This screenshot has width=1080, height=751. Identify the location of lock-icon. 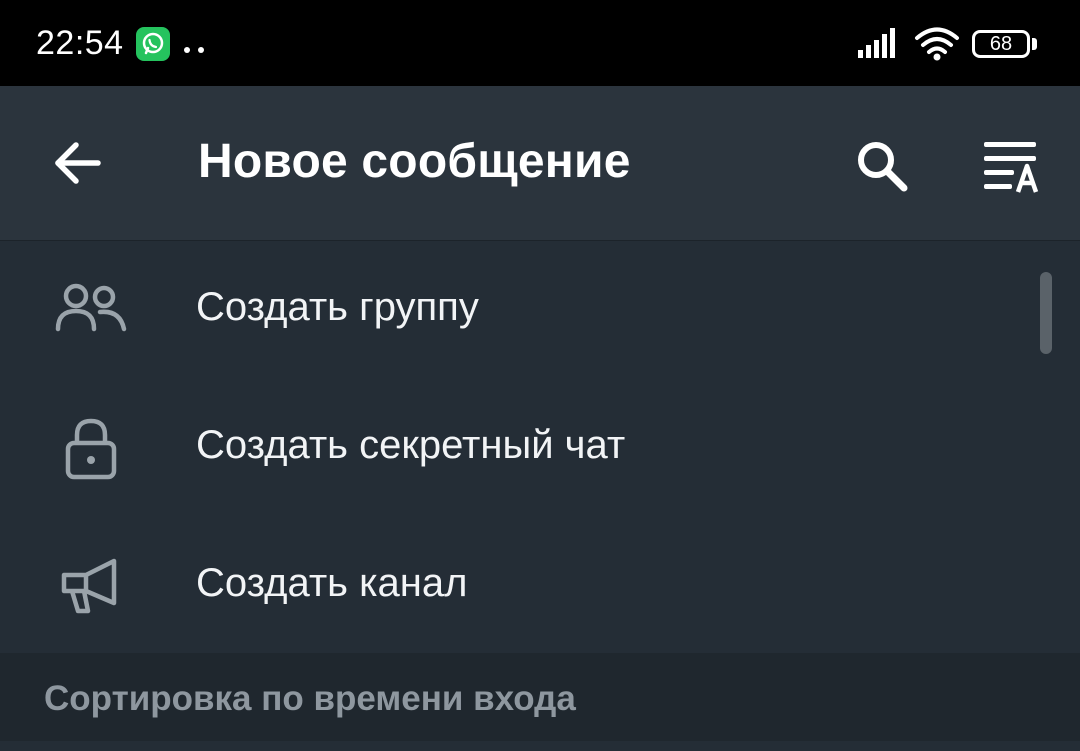
(92, 448).